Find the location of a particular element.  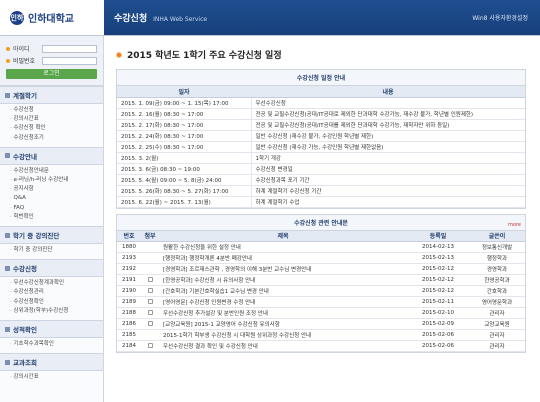

sidebar-section-title: 수강신청 is located at coordinates (51, 268).